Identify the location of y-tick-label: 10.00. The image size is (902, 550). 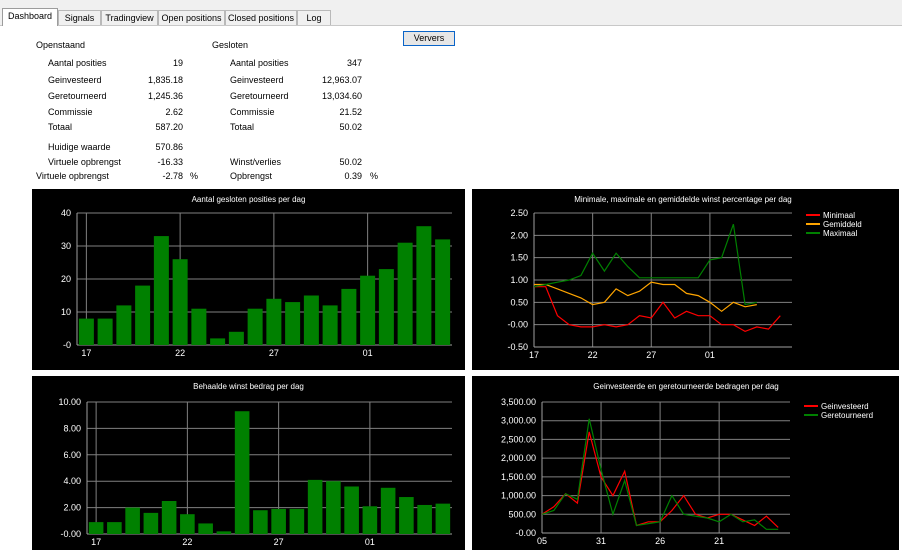
(69, 402).